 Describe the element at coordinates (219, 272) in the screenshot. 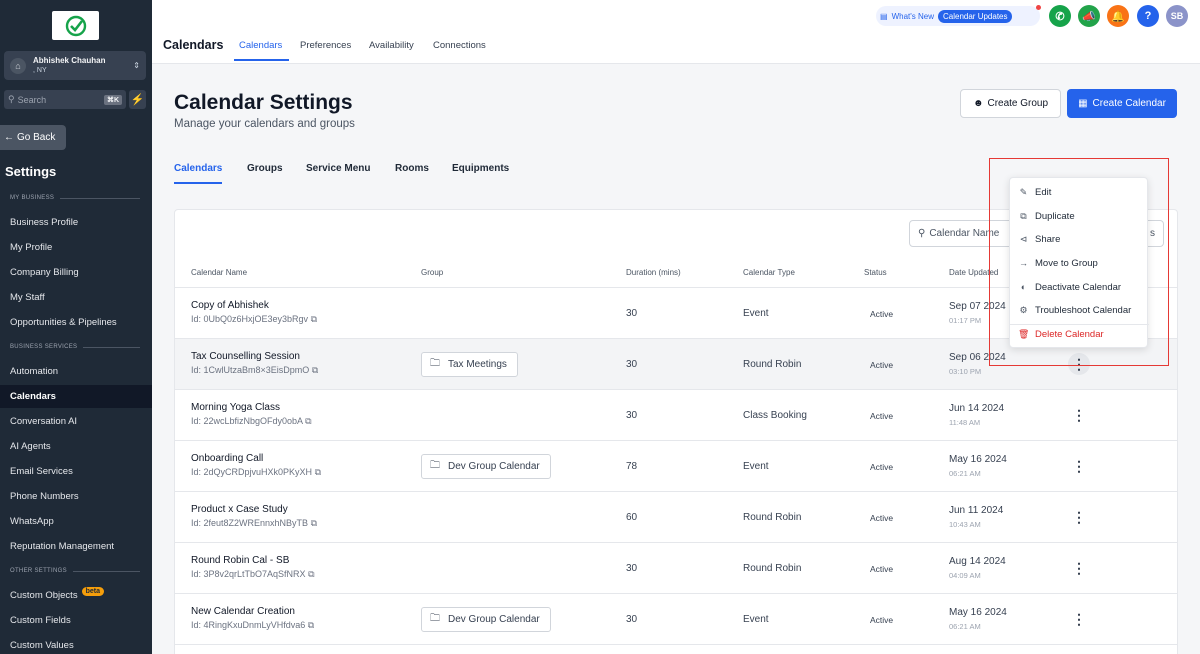

I see `col-calendar-name: Calendar Name` at that location.